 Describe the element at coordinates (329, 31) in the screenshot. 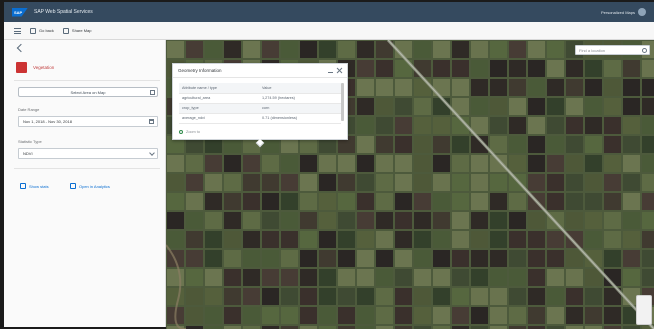

I see `toolbar: Go back Share Map` at that location.